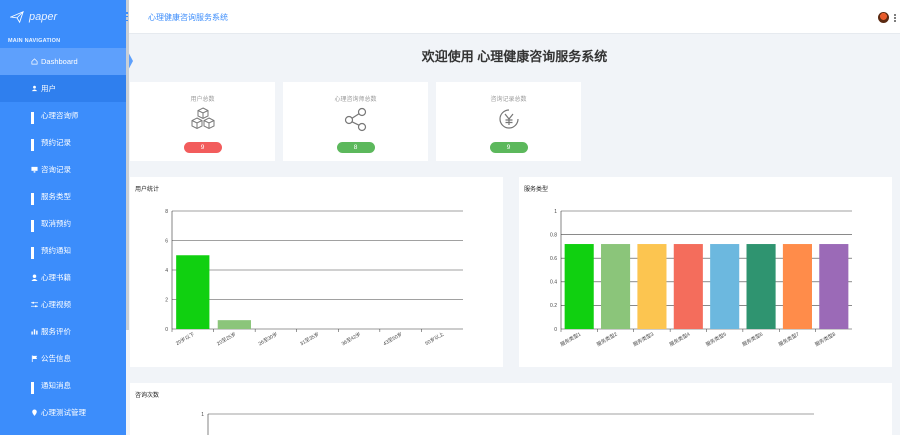 This screenshot has height=435, width=900. What do you see at coordinates (643, 340) in the screenshot?
I see `x-tick-label: 服务类型3` at bounding box center [643, 340].